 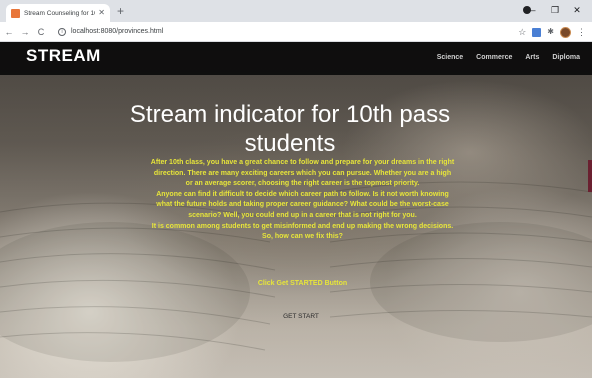 I want to click on maximize-button: ❐, so click(x=555, y=10).